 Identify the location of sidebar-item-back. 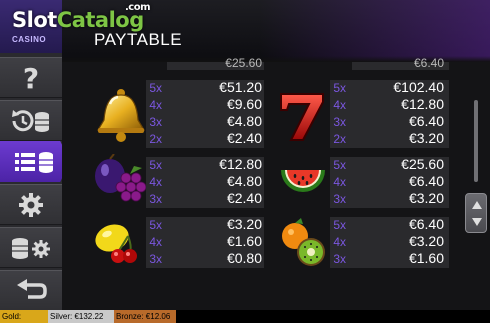
(31, 290).